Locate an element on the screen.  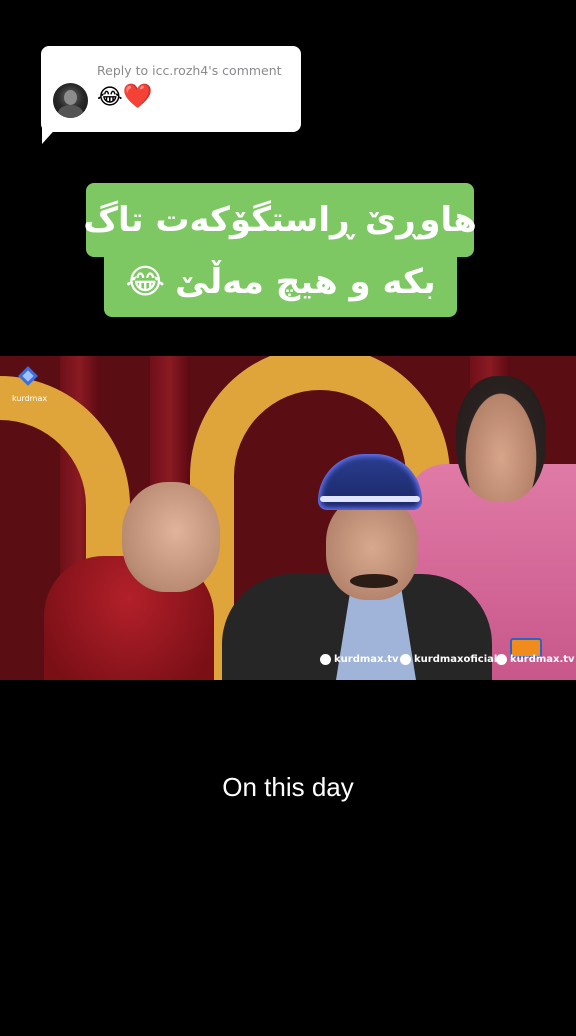
caption-line-2: بکە و هیچ مەڵێ 😂 is located at coordinates (280, 282).